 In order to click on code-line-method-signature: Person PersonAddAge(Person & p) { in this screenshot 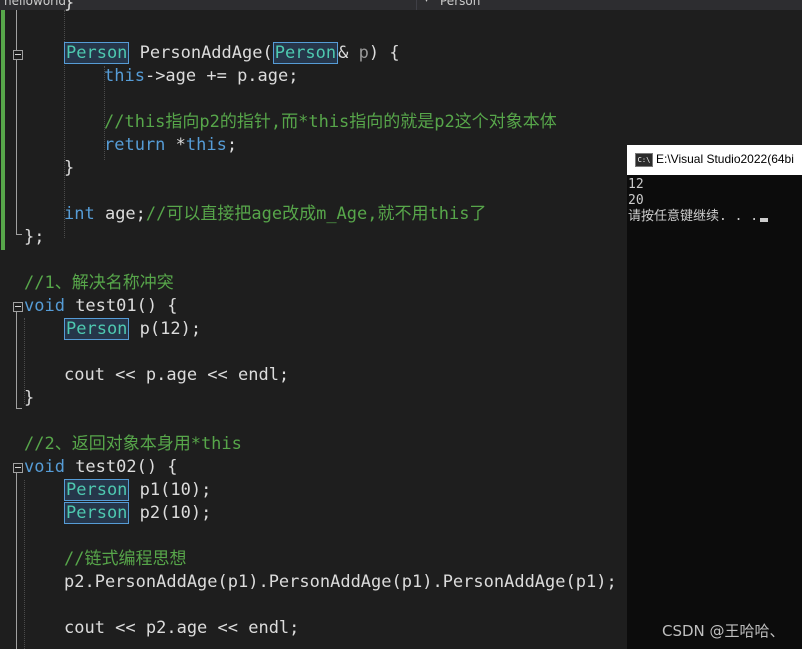, I will do `click(232, 53)`.